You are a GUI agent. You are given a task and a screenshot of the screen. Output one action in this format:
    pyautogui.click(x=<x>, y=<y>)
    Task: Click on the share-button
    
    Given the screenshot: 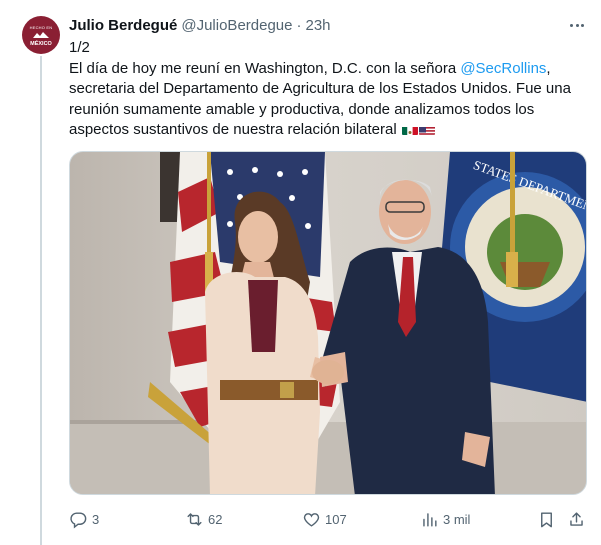 What is the action you would take?
    pyautogui.click(x=576, y=519)
    